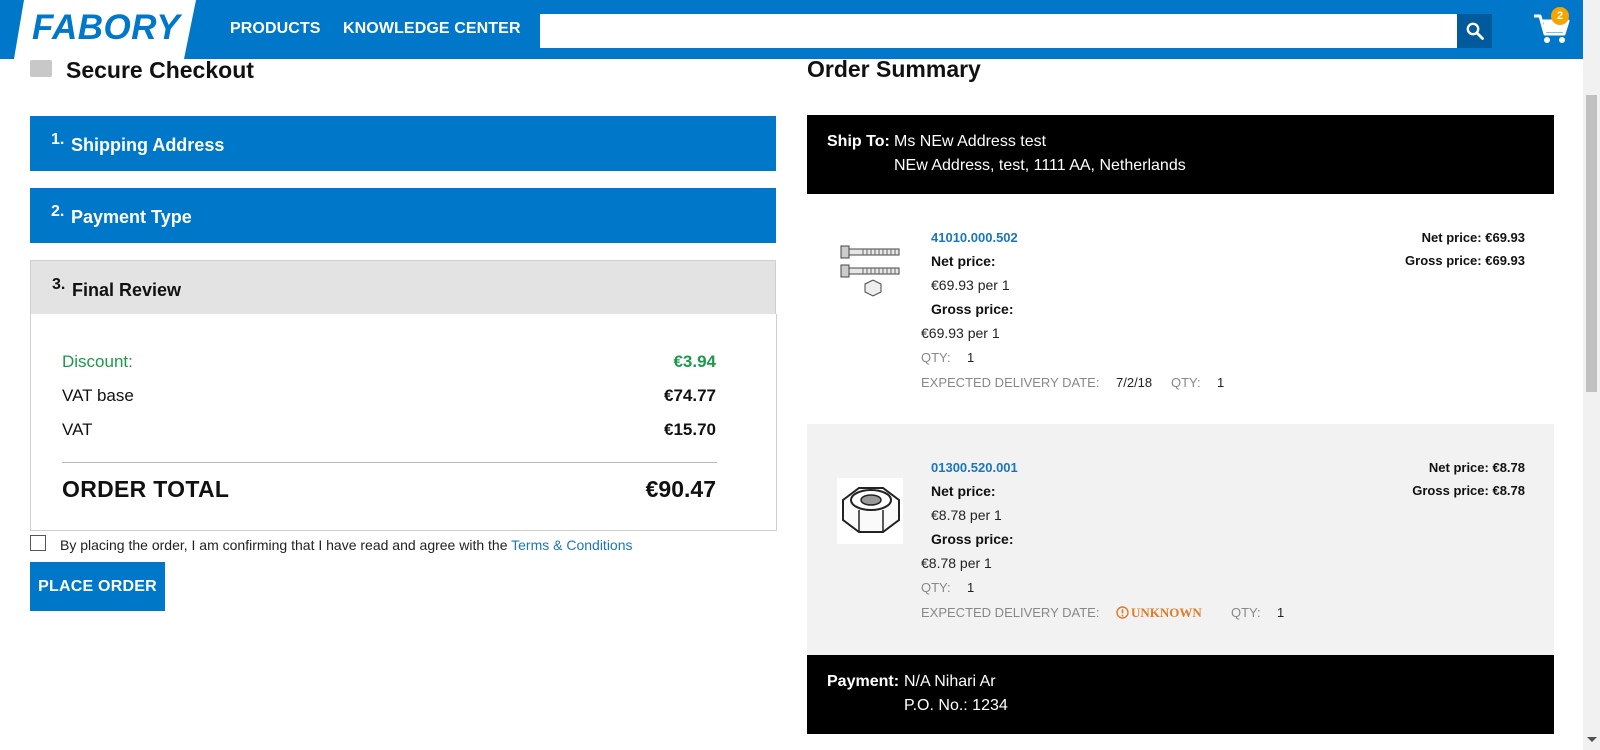  What do you see at coordinates (690, 429) in the screenshot?
I see `vat-value: €15.70` at bounding box center [690, 429].